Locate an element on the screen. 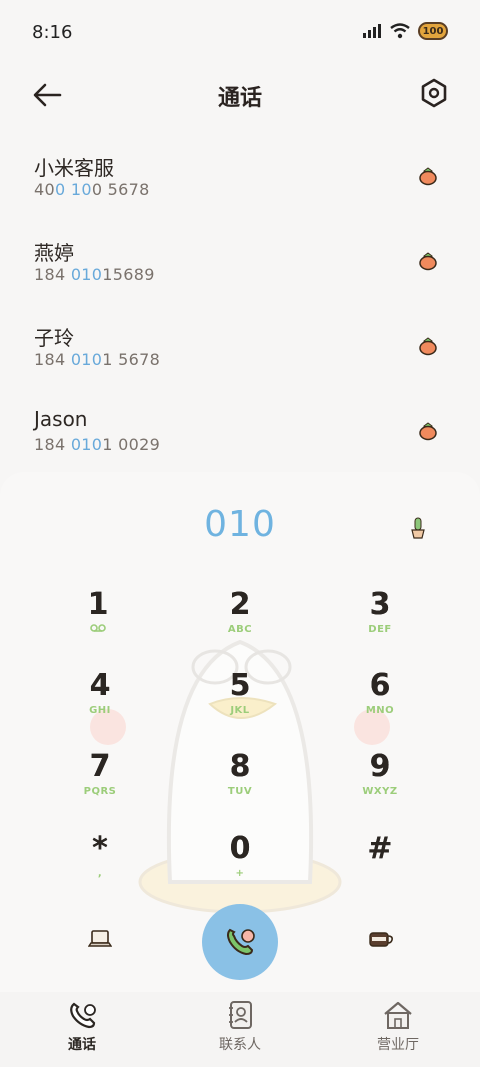 The image size is (480, 1067). nav-tab-business-hall: 营业厅 is located at coordinates (398, 1027).